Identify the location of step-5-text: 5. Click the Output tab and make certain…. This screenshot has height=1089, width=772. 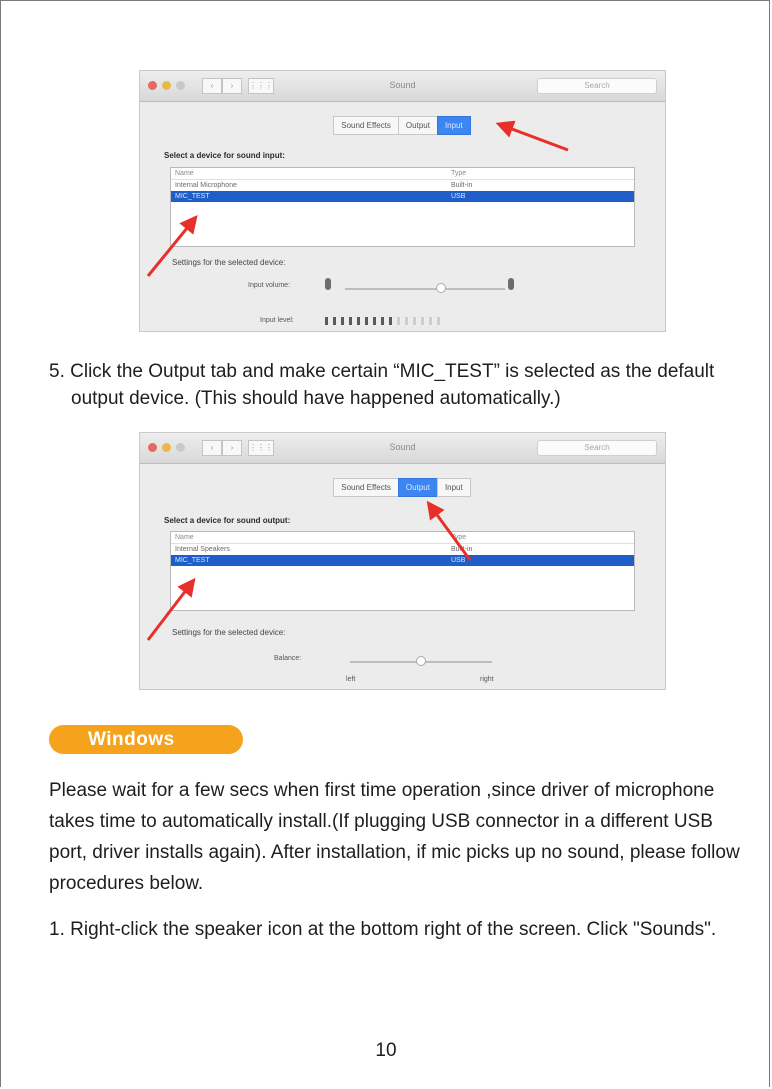
(382, 385).